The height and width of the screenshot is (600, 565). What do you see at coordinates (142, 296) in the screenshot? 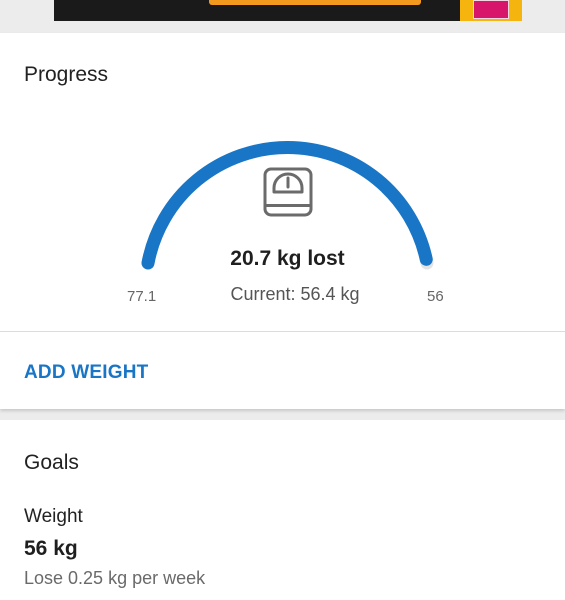
I see `start-weight-label: 77.1` at bounding box center [142, 296].